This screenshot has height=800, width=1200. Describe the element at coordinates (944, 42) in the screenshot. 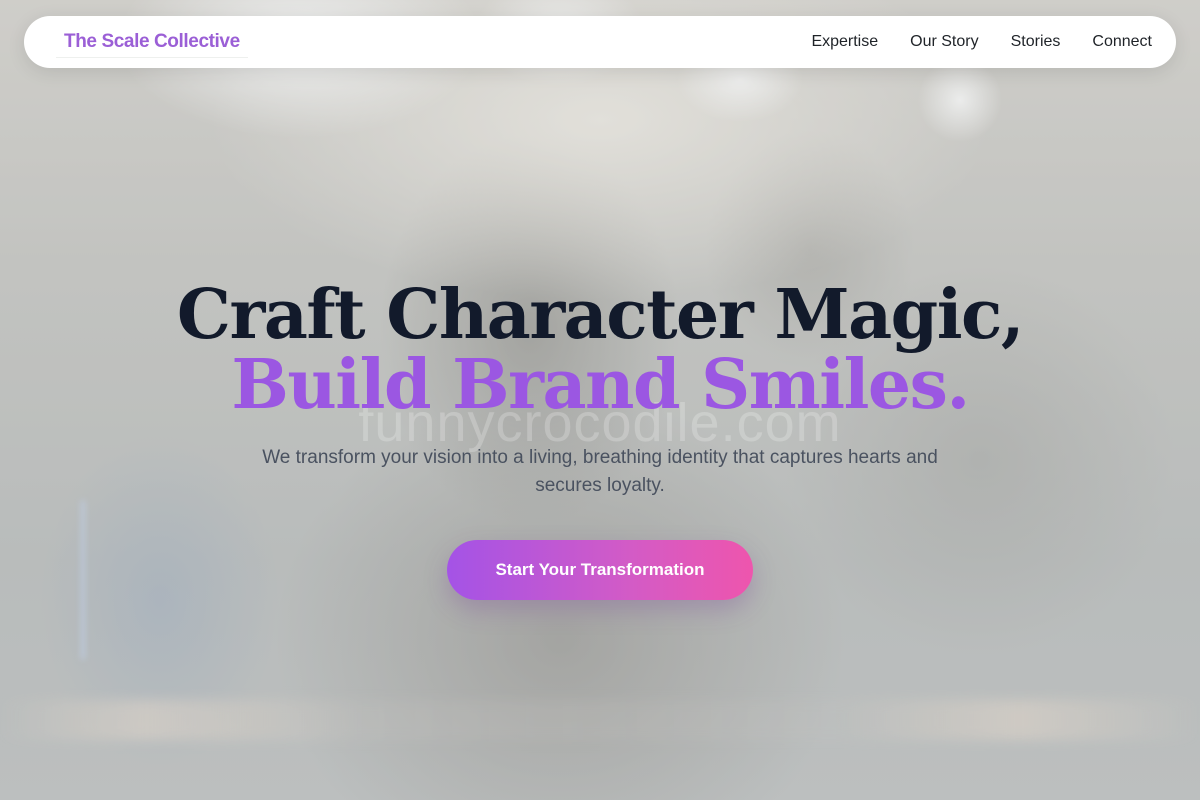

I see `nav-link-our-story: Our Story` at that location.